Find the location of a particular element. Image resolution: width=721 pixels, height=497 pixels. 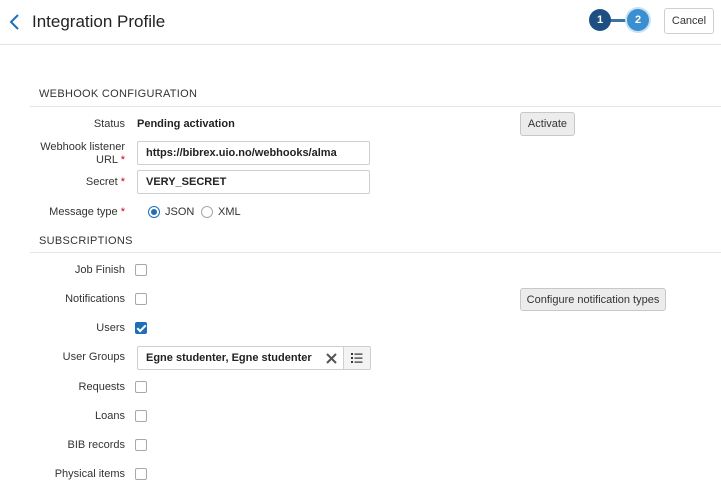

url-label-line1: Webhook listener is located at coordinates (82, 147).